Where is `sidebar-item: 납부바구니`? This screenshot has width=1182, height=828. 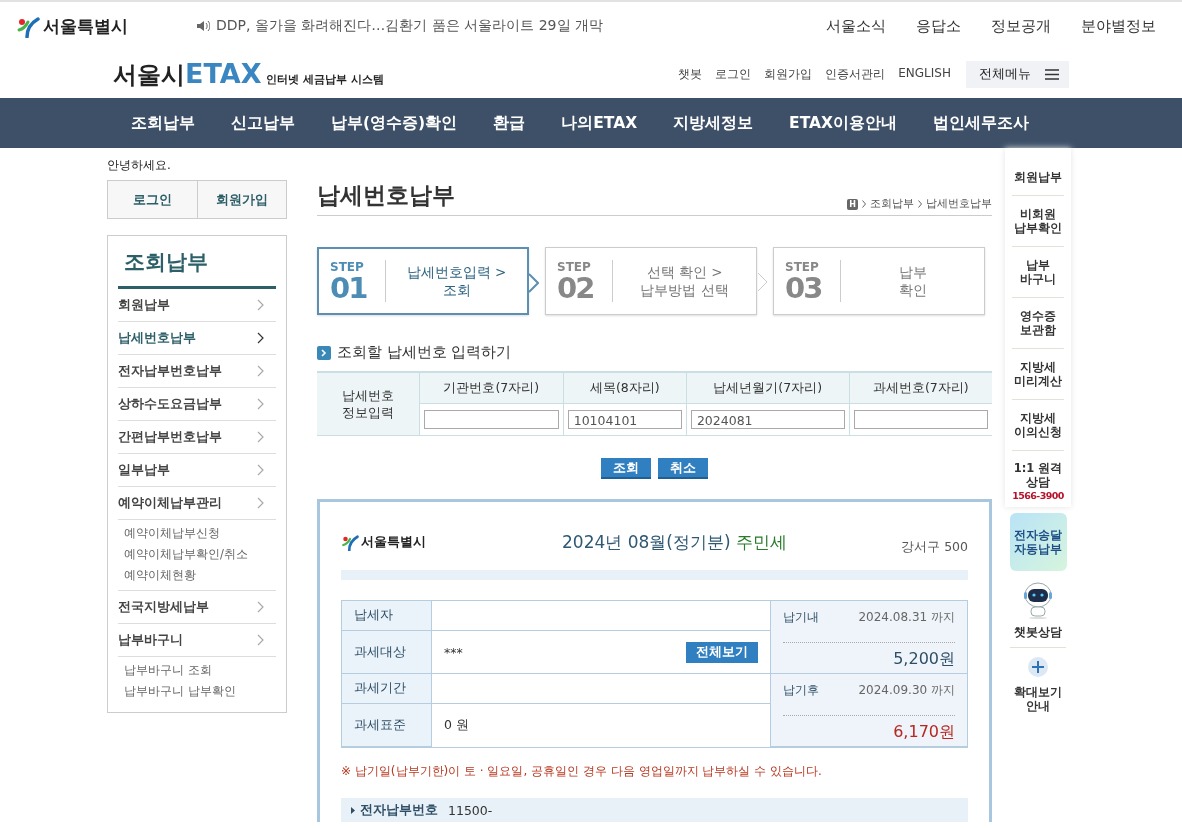 sidebar-item: 납부바구니 is located at coordinates (197, 639).